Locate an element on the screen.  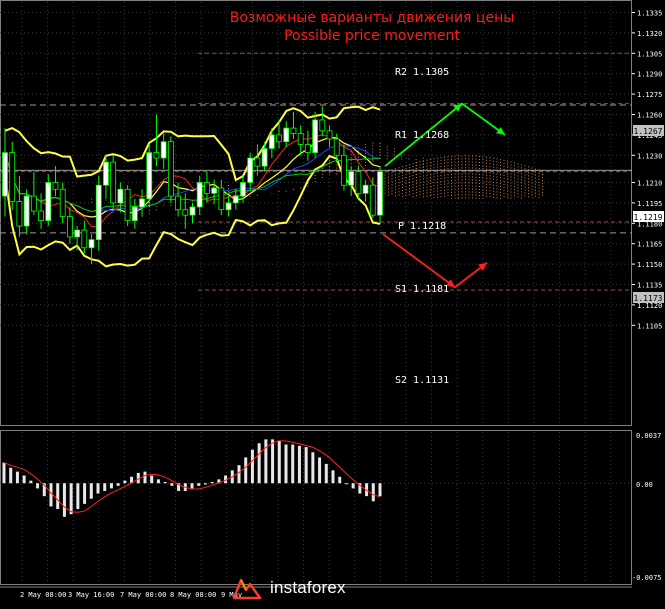
x-tick-3: 7 May 00:00 is located at coordinates (143, 595).